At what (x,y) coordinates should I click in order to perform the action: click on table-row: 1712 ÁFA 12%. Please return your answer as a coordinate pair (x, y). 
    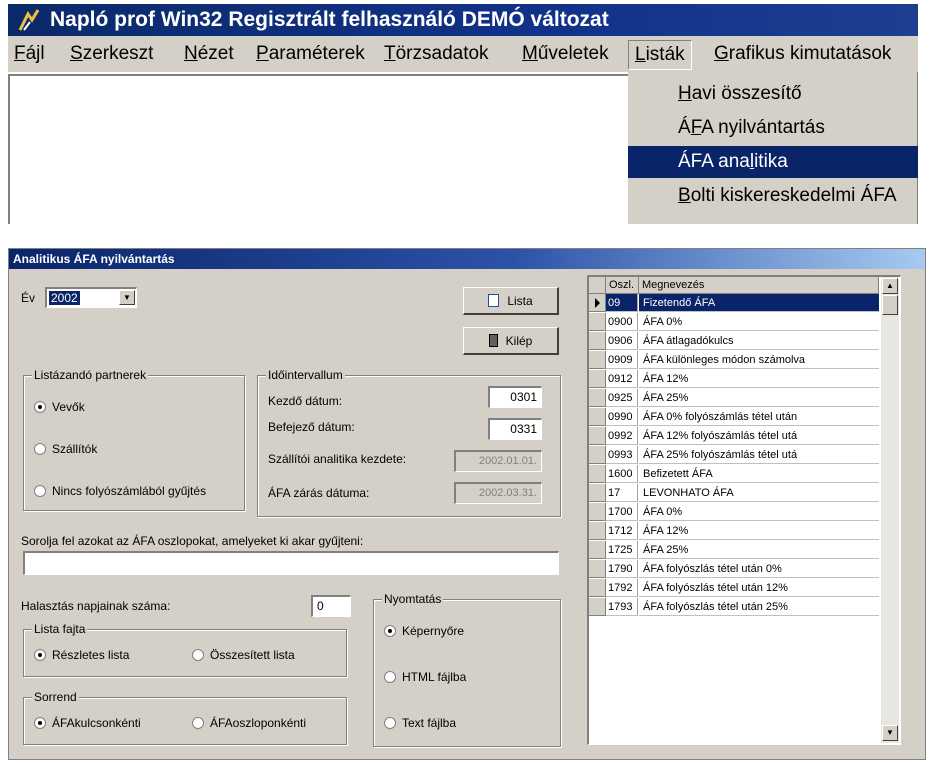
    Looking at the image, I should click on (734, 531).